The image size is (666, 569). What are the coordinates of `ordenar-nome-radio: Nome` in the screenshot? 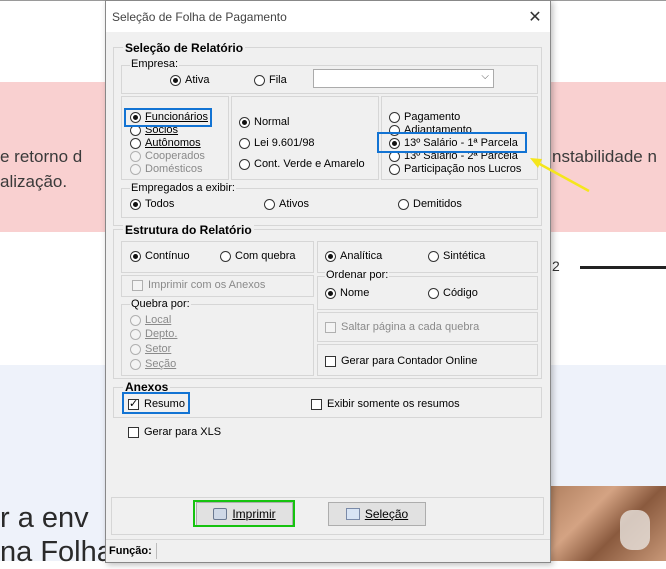 It's located at (347, 293).